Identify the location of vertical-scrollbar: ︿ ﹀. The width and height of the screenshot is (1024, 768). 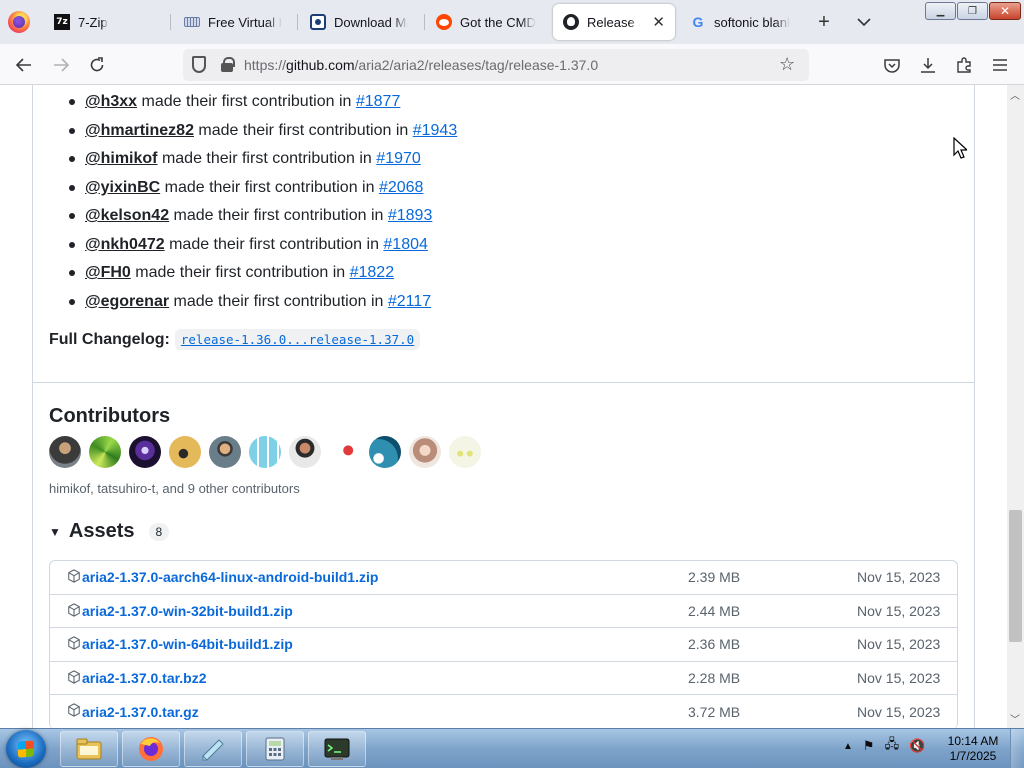
(1015, 406).